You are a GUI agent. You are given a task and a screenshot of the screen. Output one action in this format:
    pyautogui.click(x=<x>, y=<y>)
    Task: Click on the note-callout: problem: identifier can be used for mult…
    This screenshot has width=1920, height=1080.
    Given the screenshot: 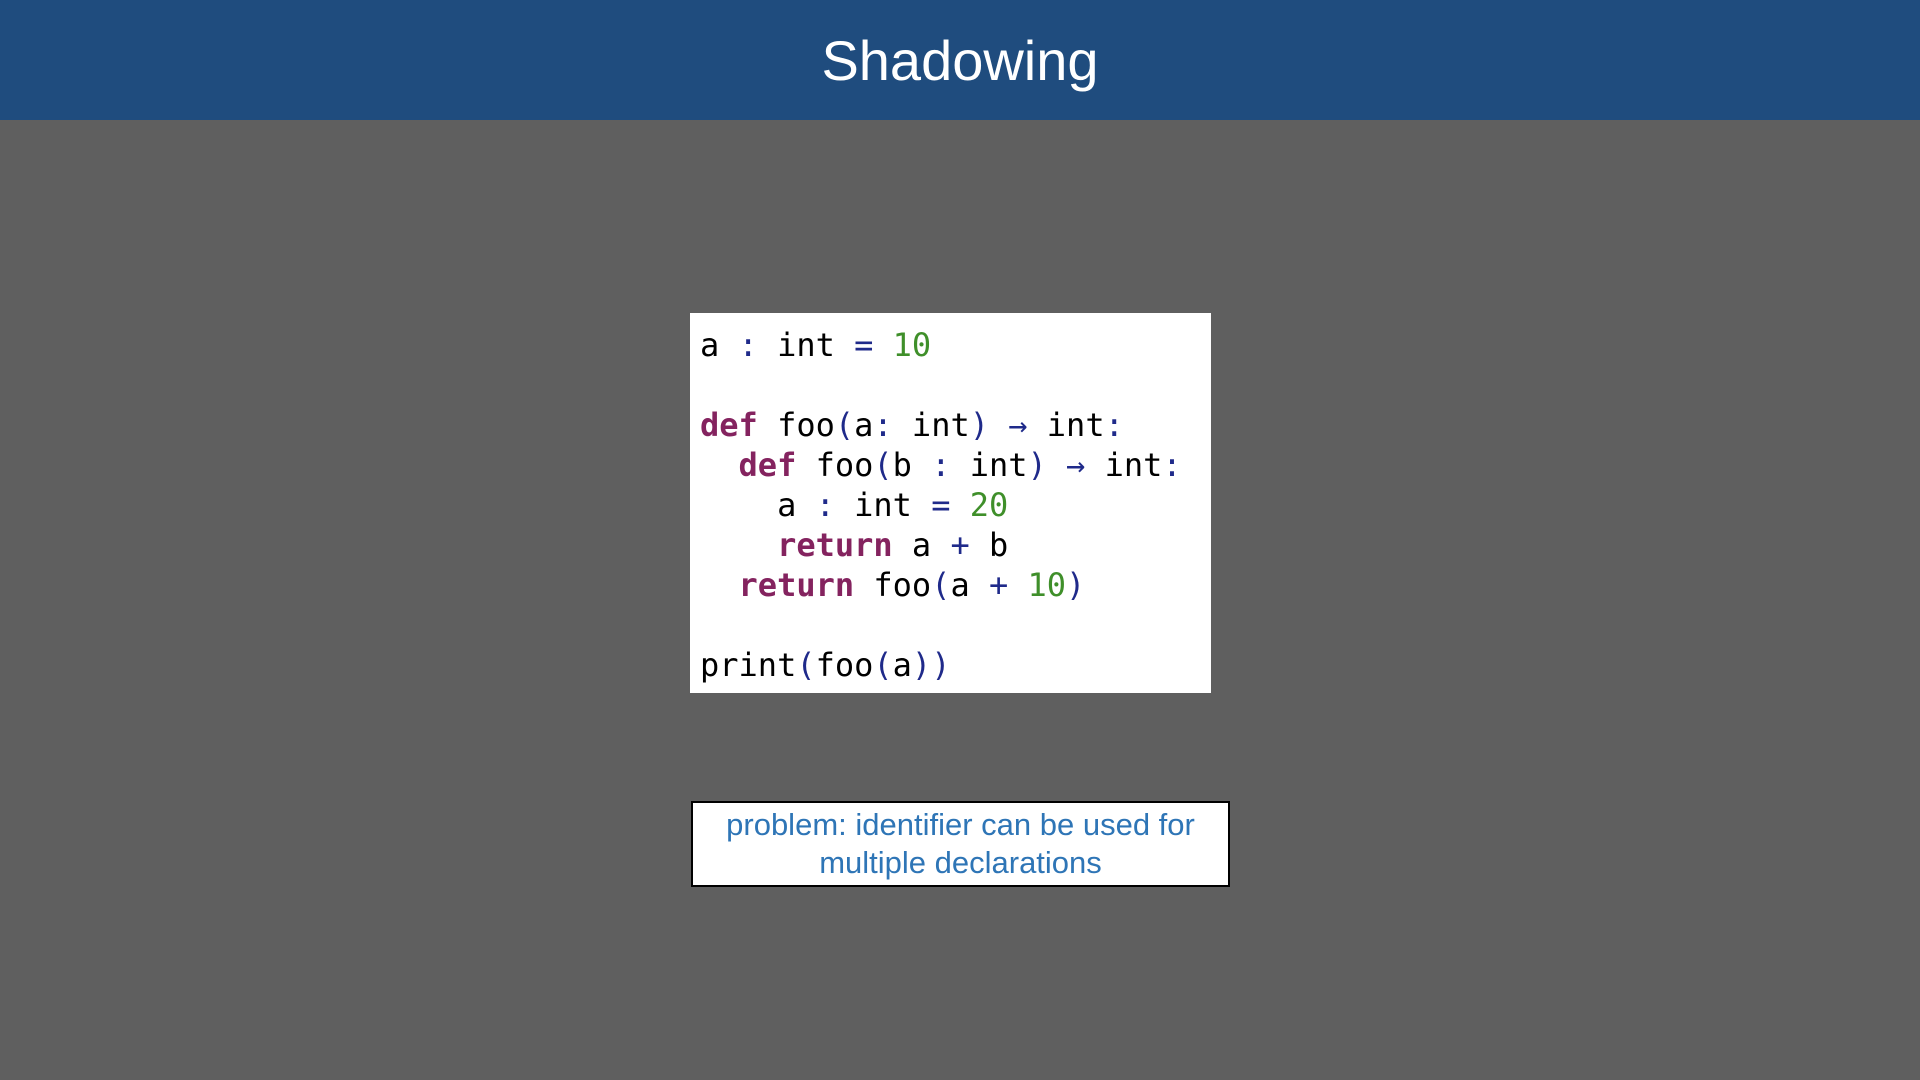 What is the action you would take?
    pyautogui.click(x=960, y=844)
    